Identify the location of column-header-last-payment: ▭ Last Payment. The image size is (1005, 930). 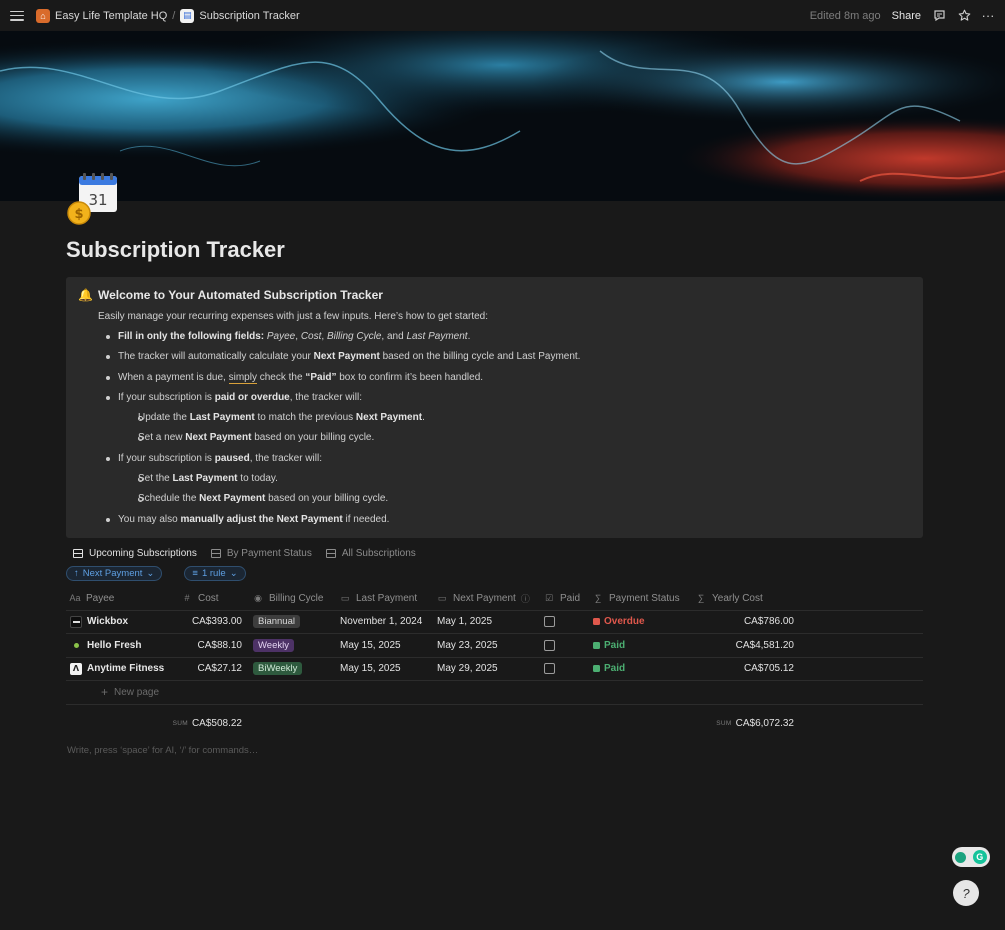
(378, 598).